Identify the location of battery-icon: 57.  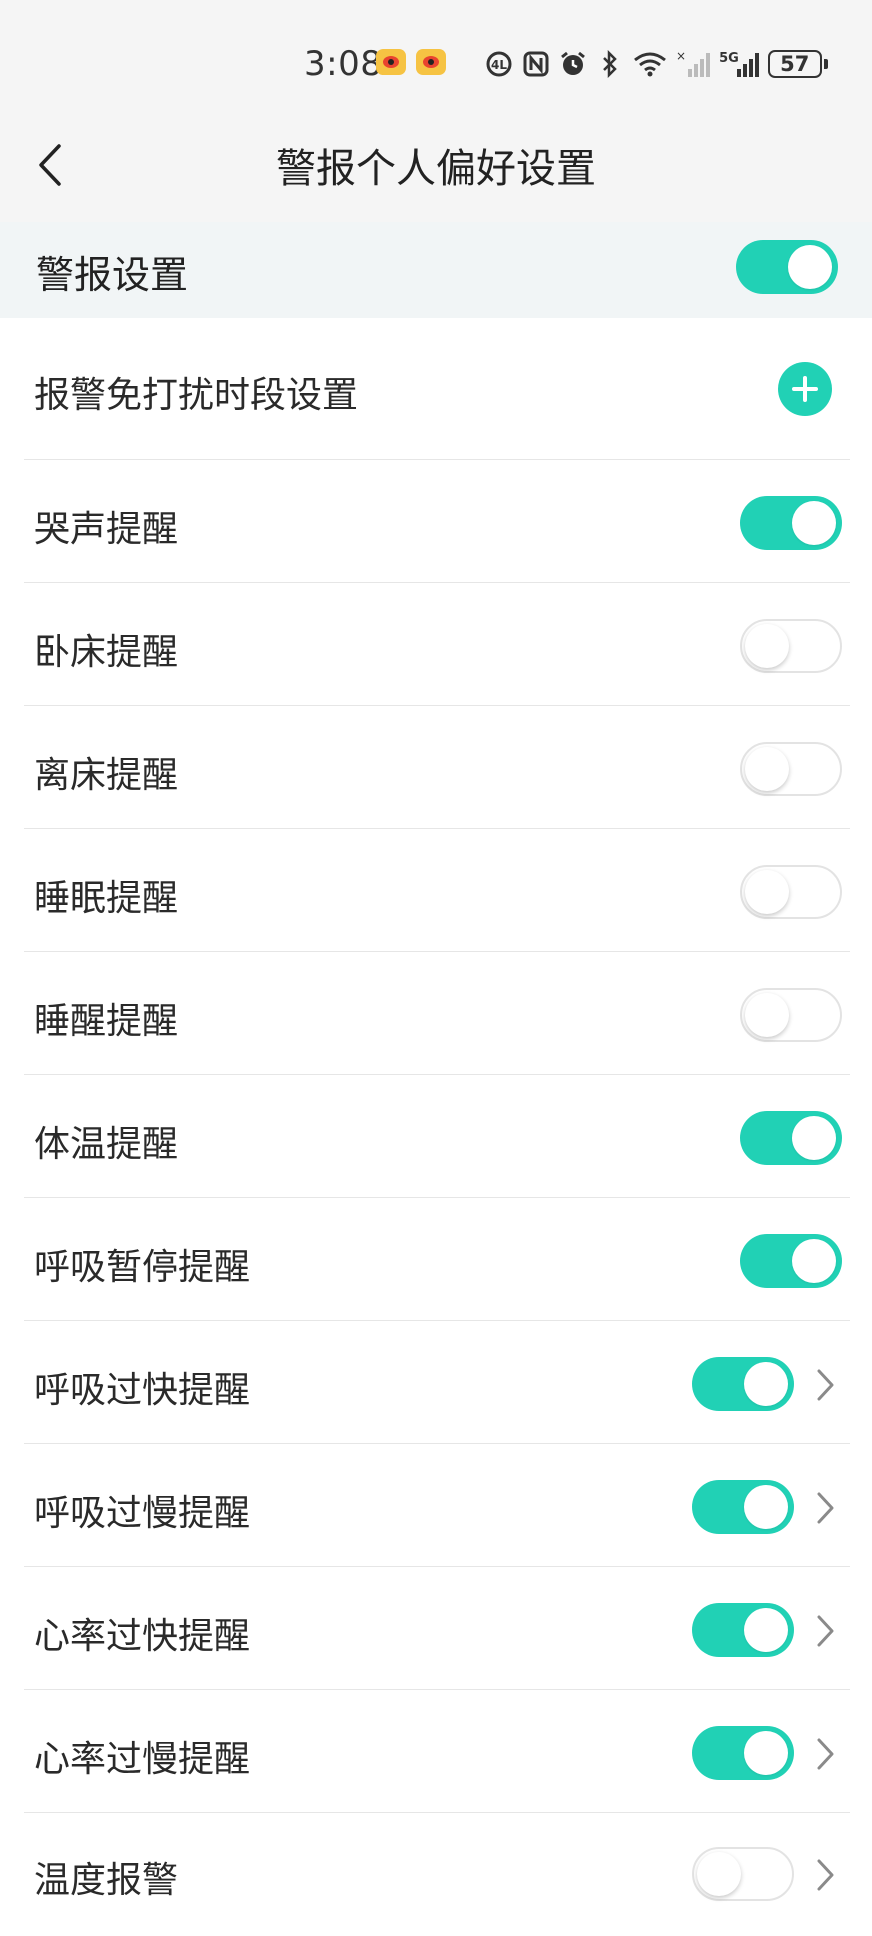
(797, 64).